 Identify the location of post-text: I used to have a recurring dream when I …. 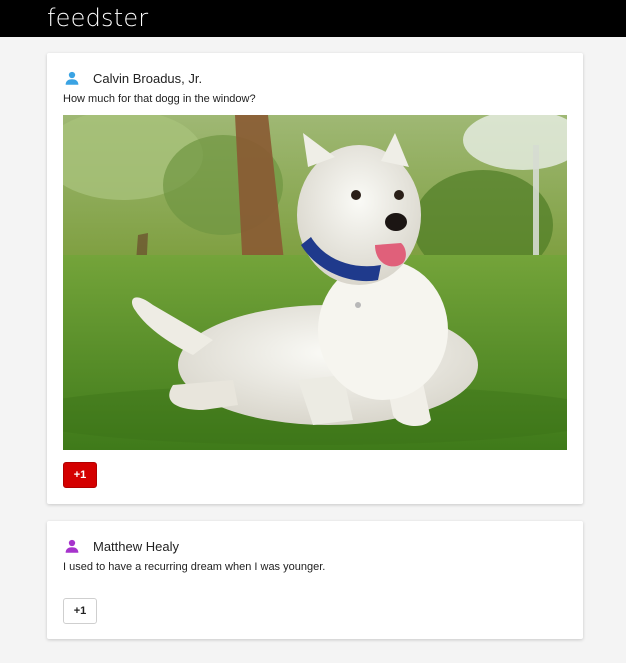
(194, 567).